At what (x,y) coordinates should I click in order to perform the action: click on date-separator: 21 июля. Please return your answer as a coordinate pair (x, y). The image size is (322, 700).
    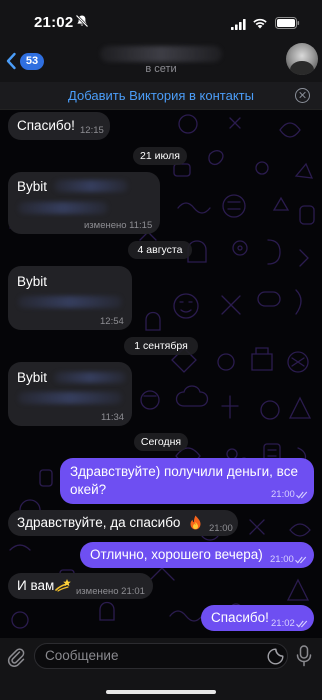
    Looking at the image, I should click on (160, 156).